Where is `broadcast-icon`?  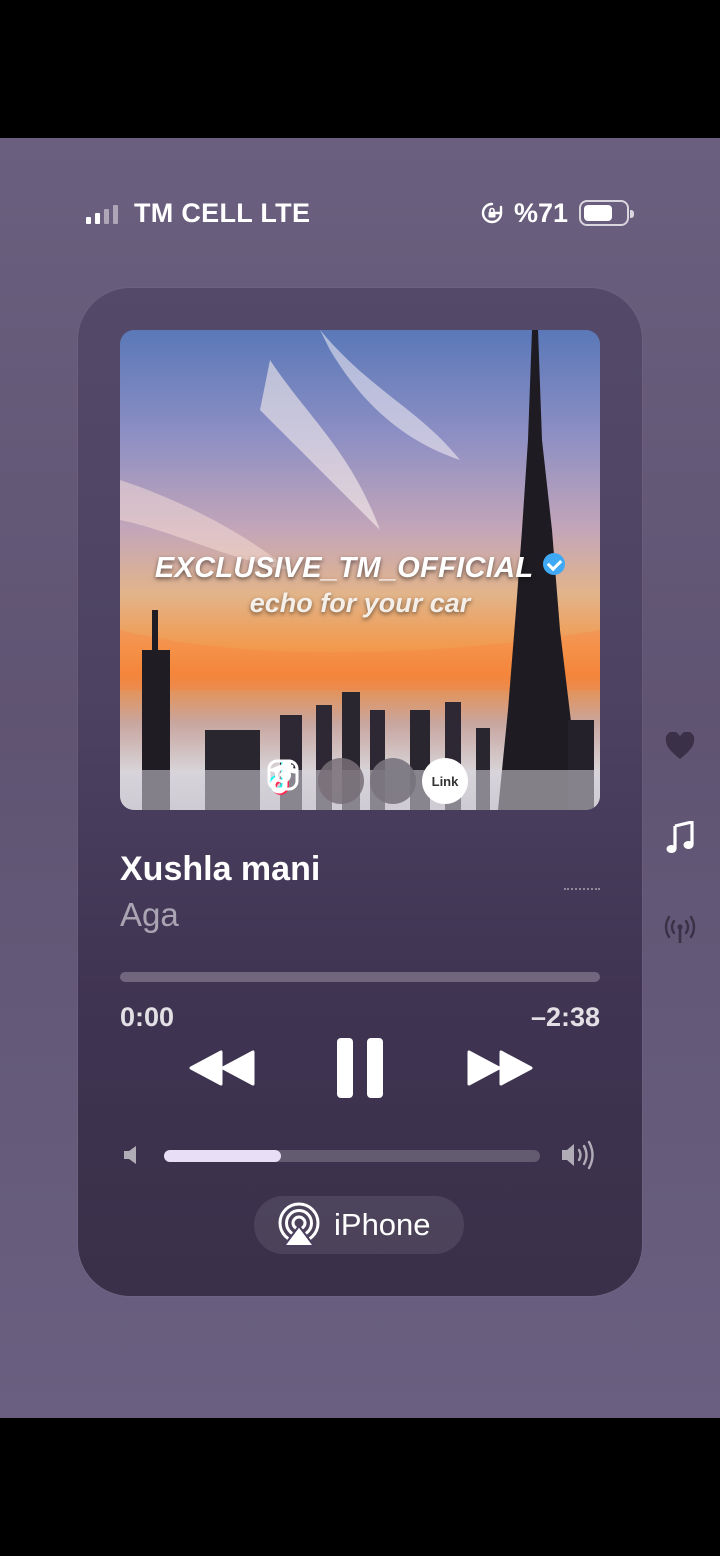 broadcast-icon is located at coordinates (680, 930).